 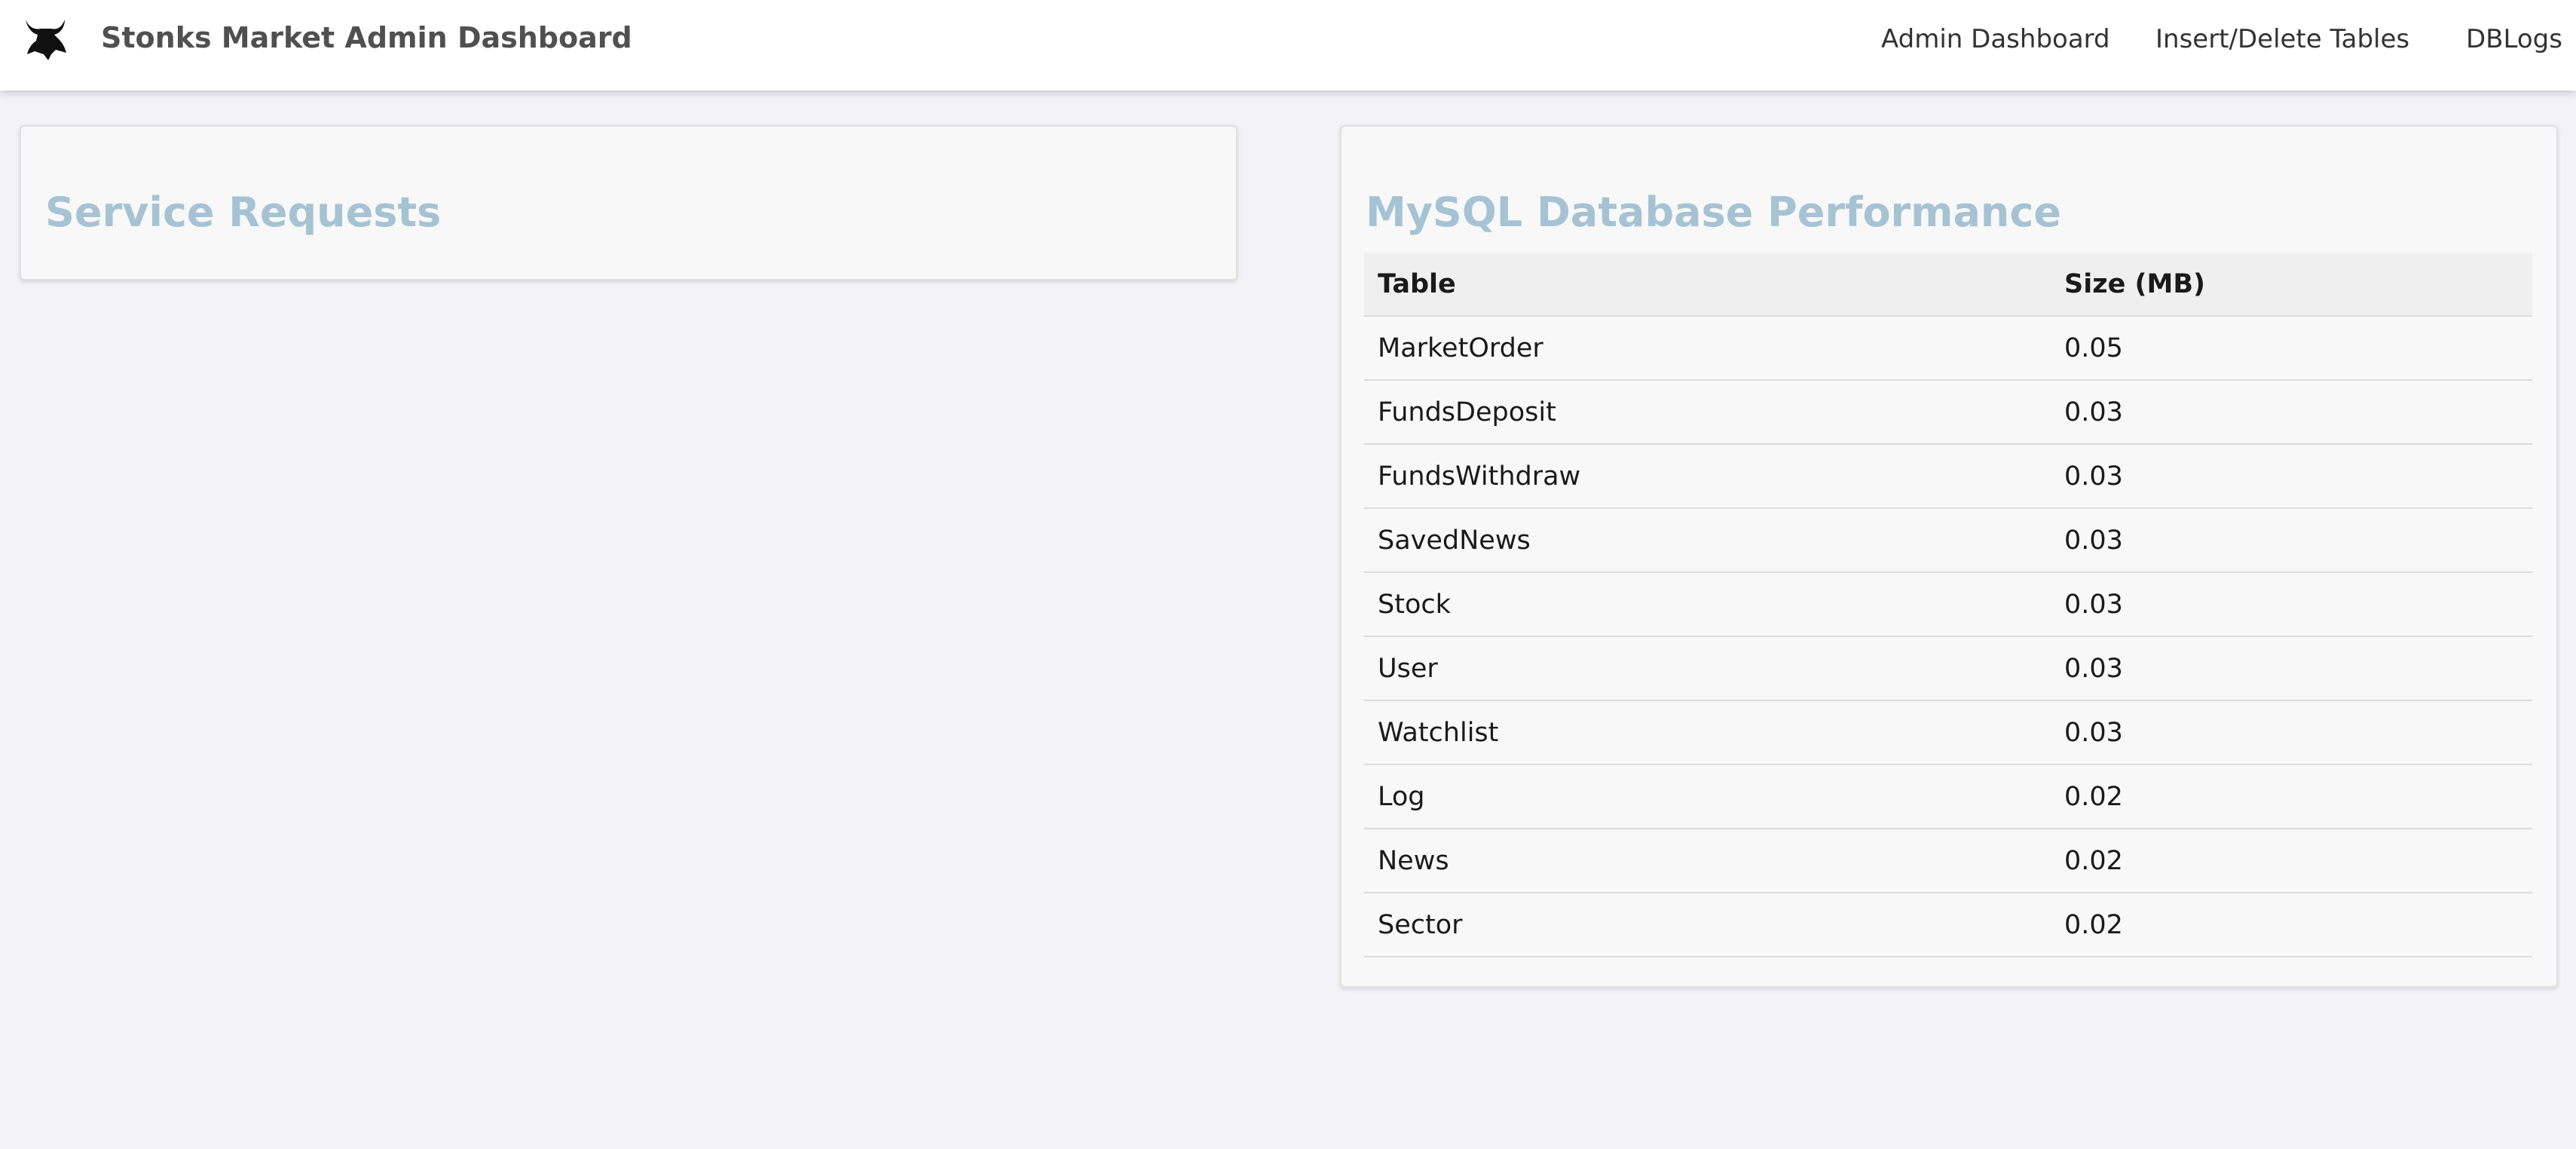 I want to click on table-row: FundsWithdraw 0.03, so click(x=1948, y=476).